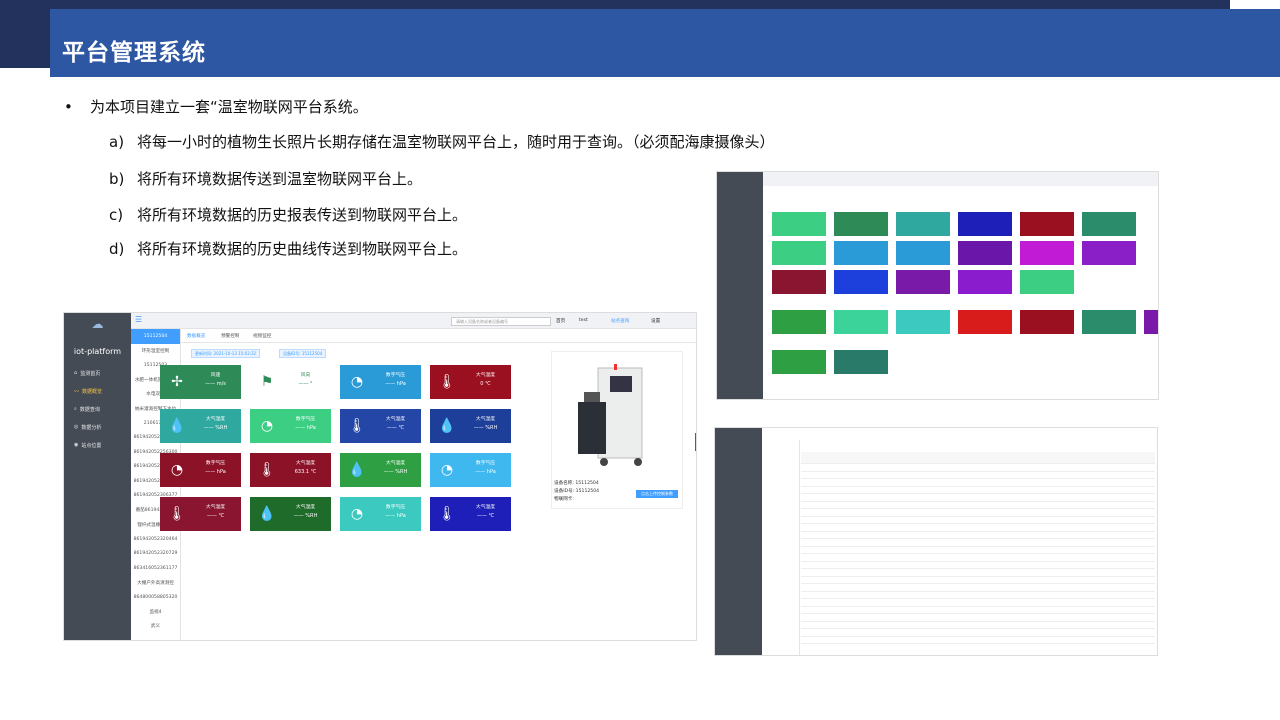 The height and width of the screenshot is (720, 1280). I want to click on top-link-site: 站点查询, so click(620, 321).